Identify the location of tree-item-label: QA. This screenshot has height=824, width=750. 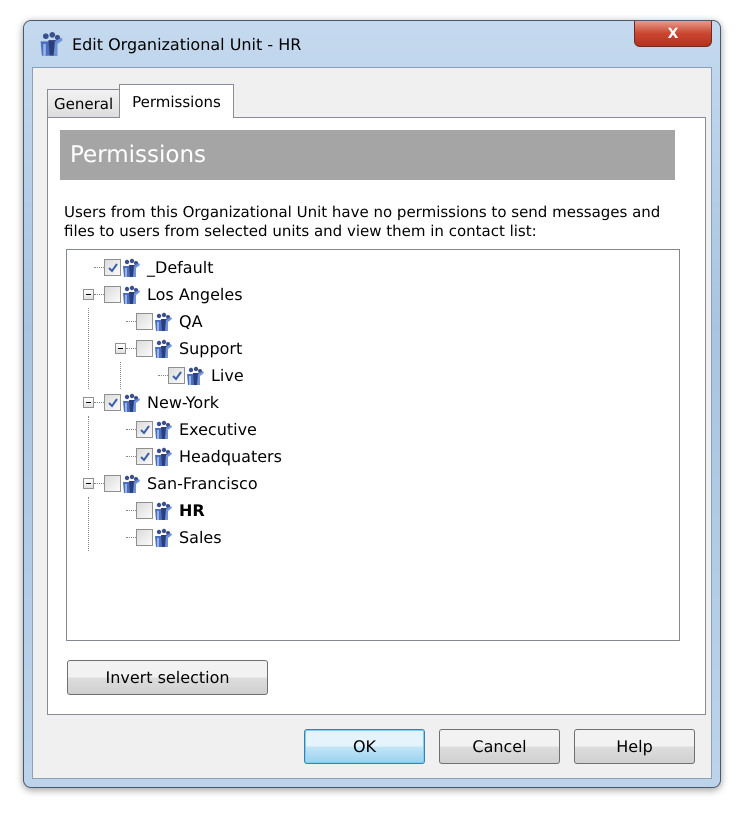
(191, 321).